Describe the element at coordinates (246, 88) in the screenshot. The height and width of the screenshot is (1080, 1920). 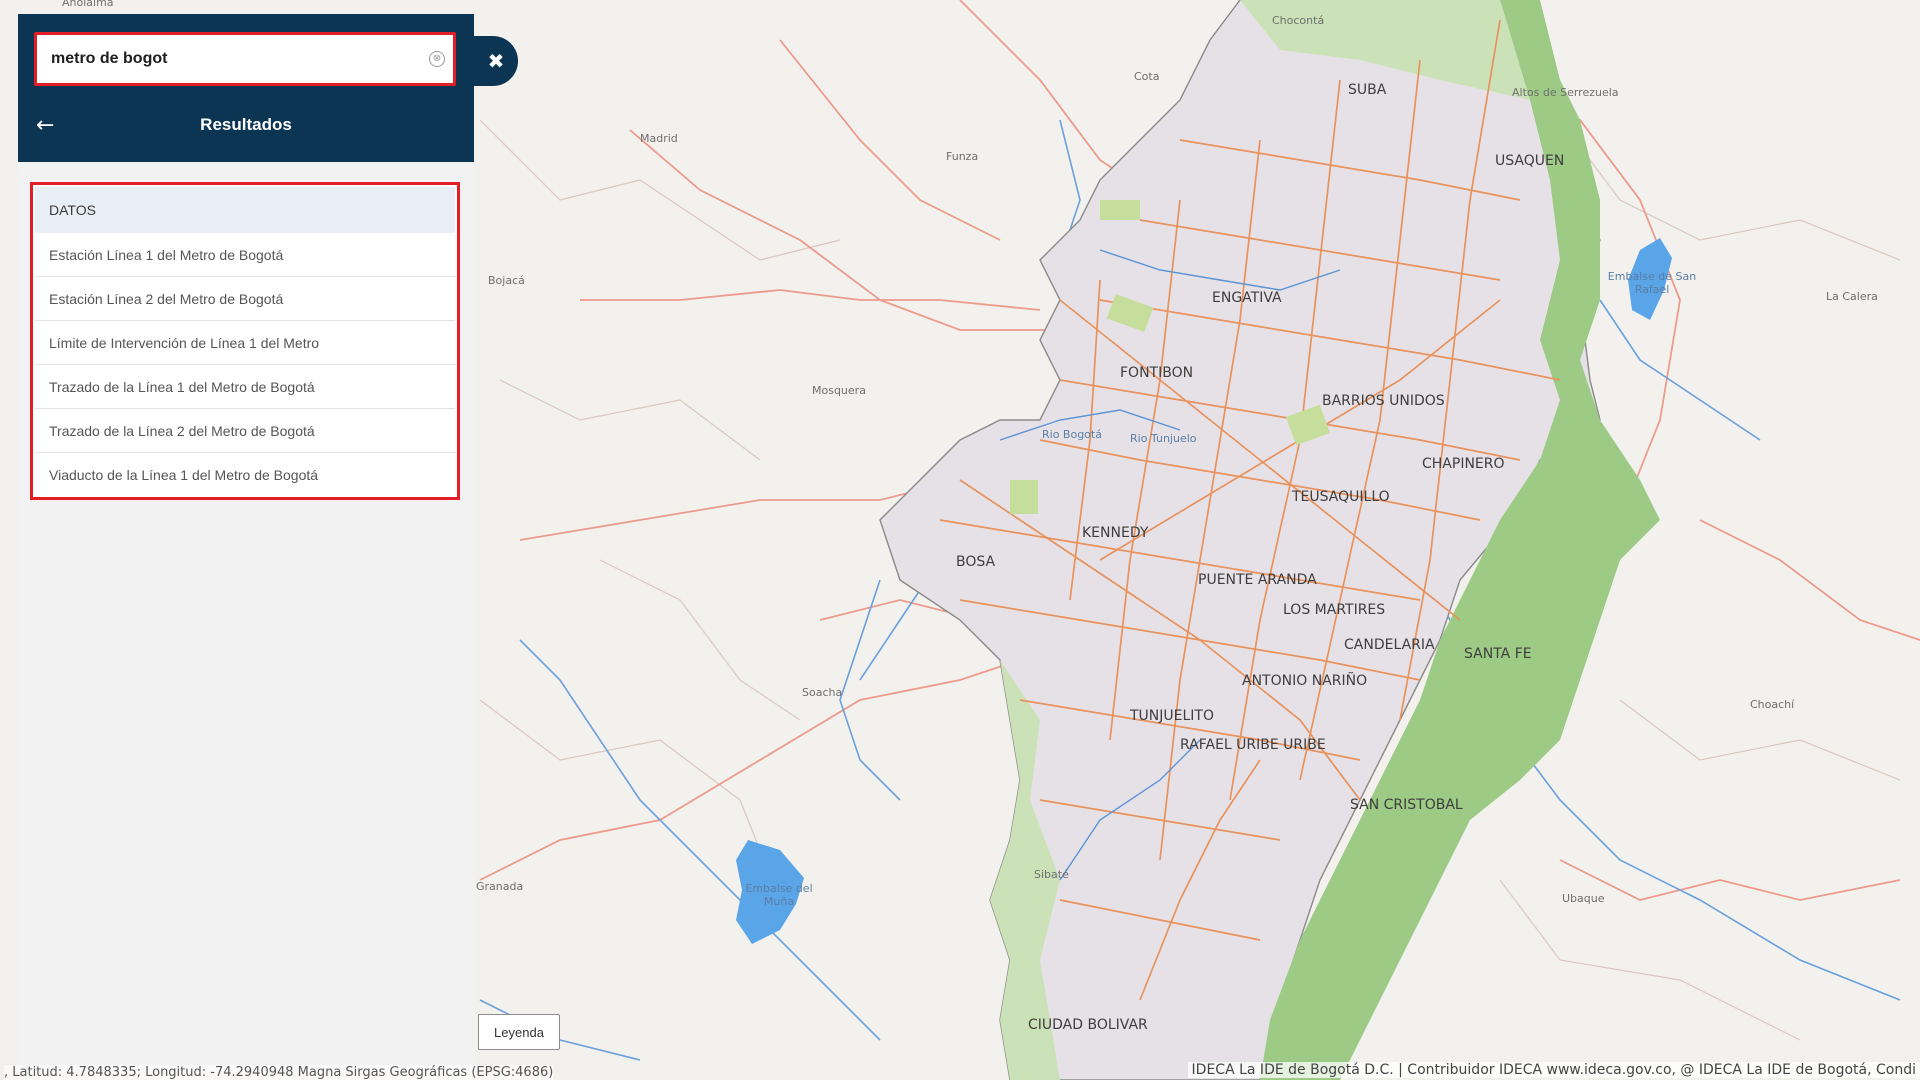
I see `panel-header: ⊗ ← Resultados` at that location.